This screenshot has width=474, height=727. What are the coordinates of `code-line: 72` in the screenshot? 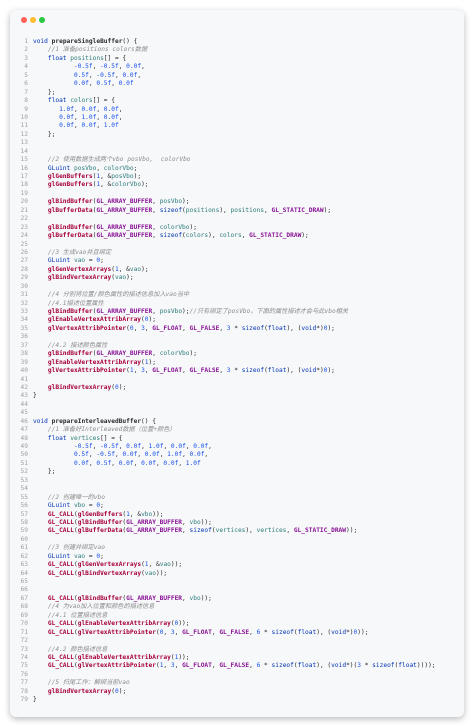 It's located at (237, 641).